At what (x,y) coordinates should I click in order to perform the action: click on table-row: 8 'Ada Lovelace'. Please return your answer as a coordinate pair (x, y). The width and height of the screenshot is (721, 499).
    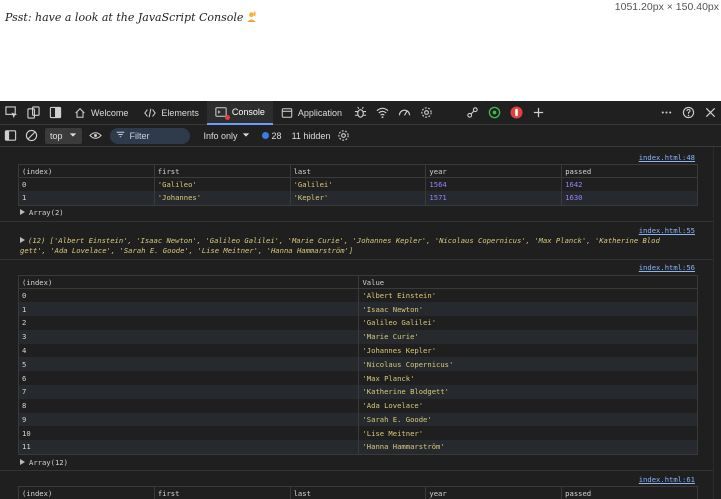
    Looking at the image, I should click on (357, 405).